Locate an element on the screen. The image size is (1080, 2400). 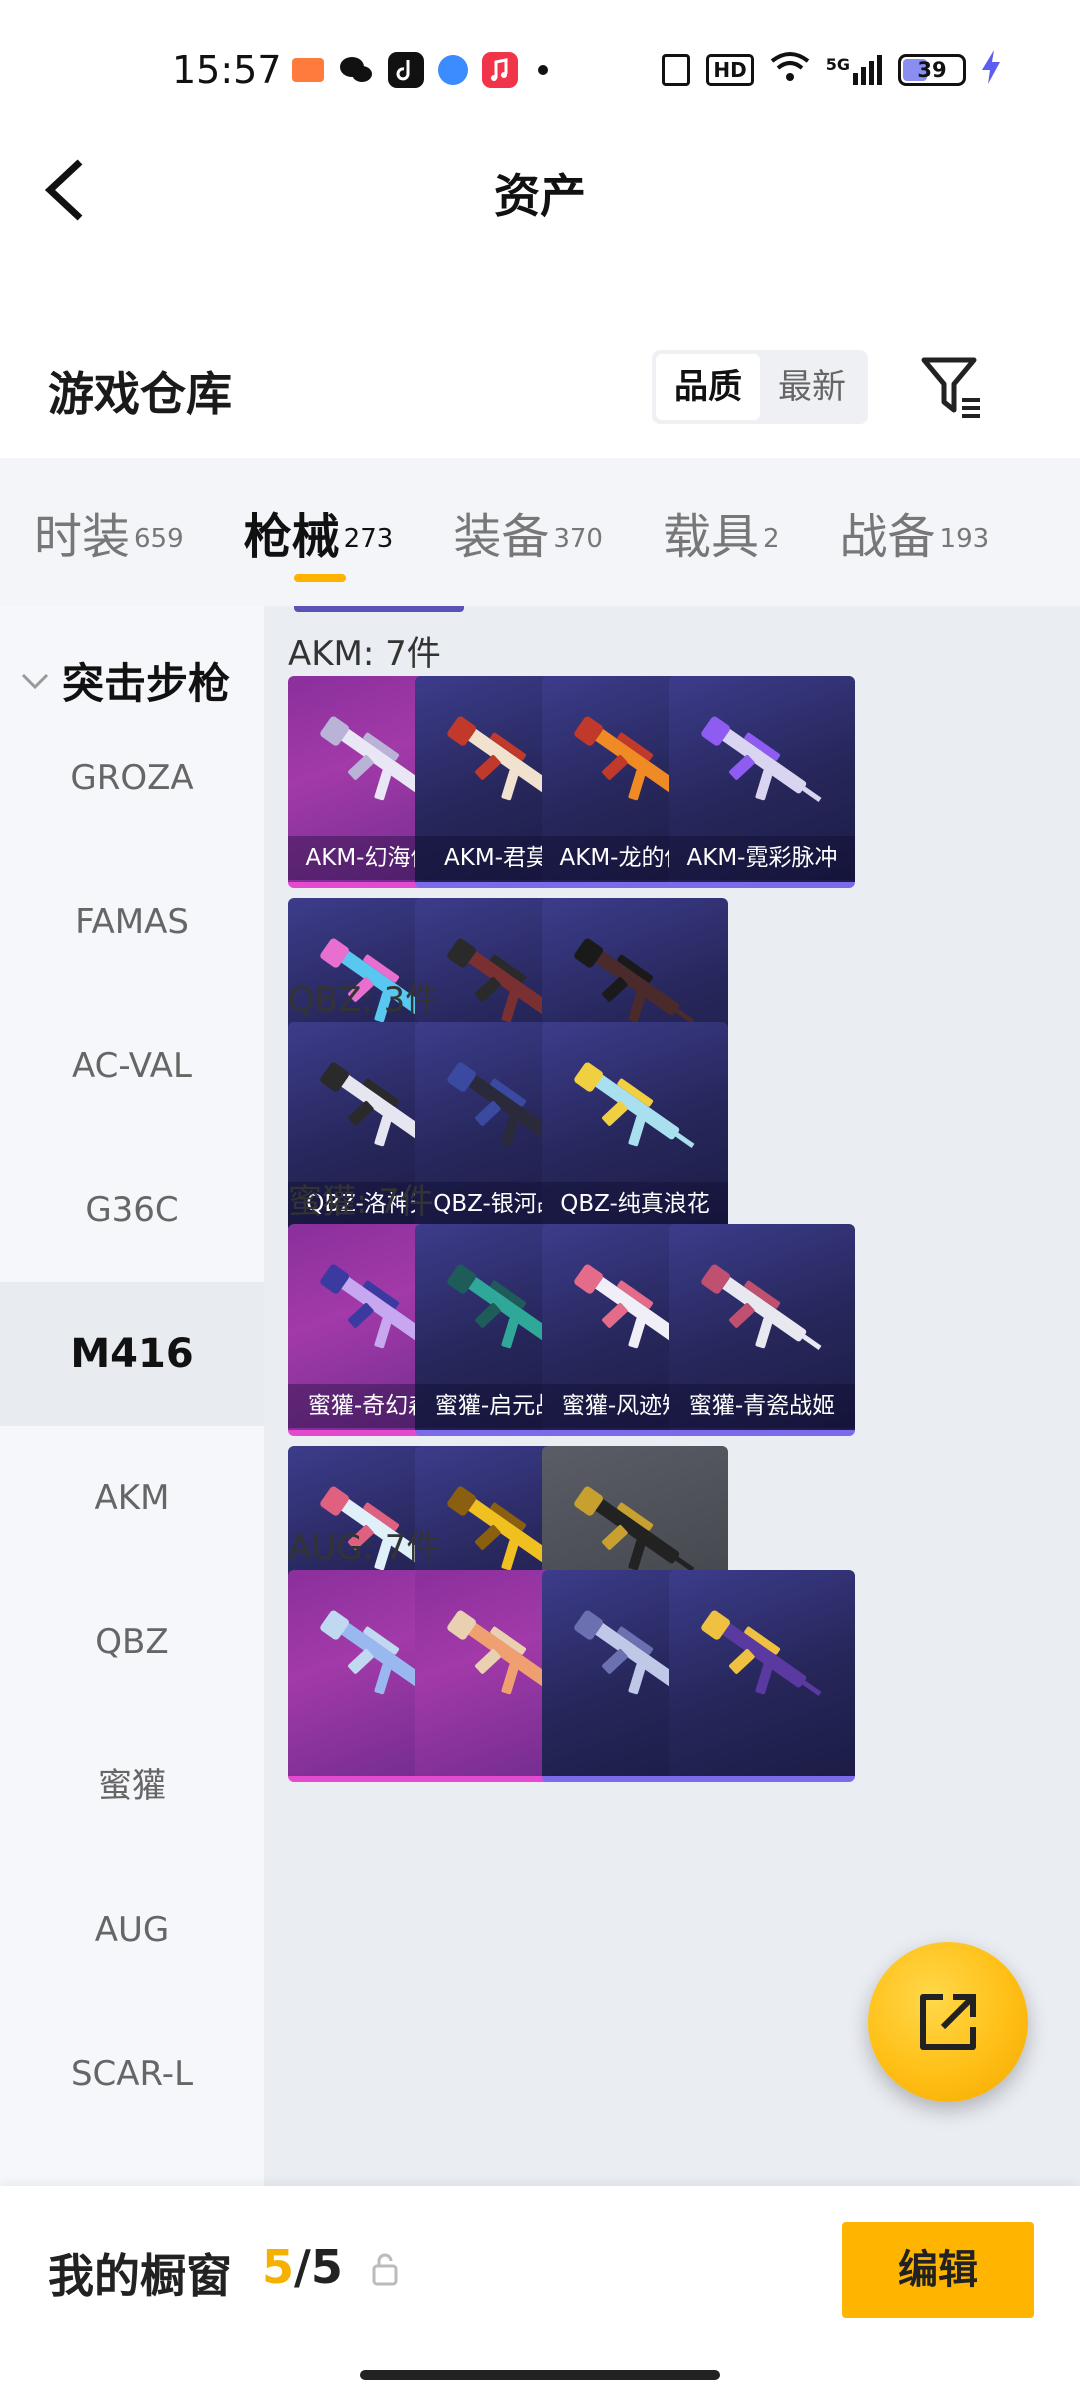
tab-count: 273 is located at coordinates (368, 538).